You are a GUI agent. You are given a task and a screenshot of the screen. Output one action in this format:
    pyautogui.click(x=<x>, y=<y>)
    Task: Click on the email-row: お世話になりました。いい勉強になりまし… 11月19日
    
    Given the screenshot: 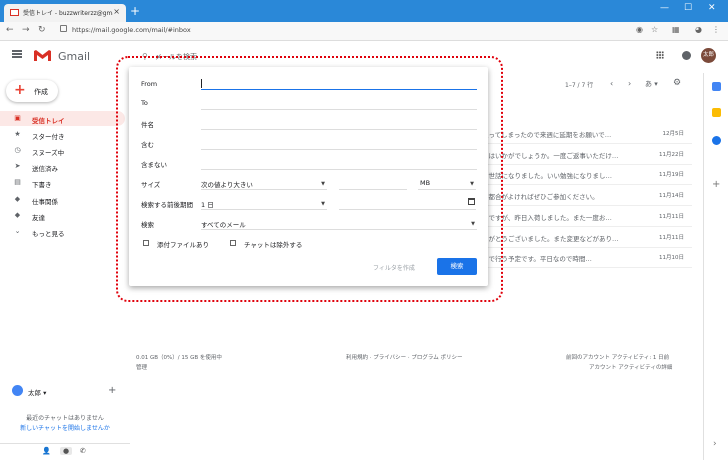 What is the action you would take?
    pyautogui.click(x=587, y=175)
    